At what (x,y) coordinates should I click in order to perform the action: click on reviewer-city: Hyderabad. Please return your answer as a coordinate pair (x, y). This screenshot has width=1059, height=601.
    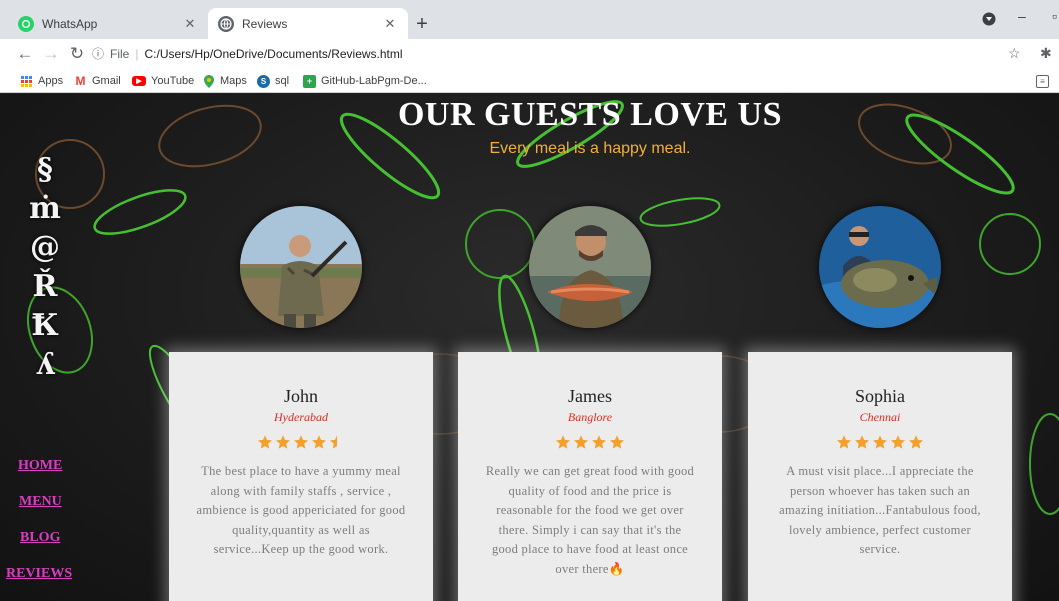
    Looking at the image, I should click on (301, 417).